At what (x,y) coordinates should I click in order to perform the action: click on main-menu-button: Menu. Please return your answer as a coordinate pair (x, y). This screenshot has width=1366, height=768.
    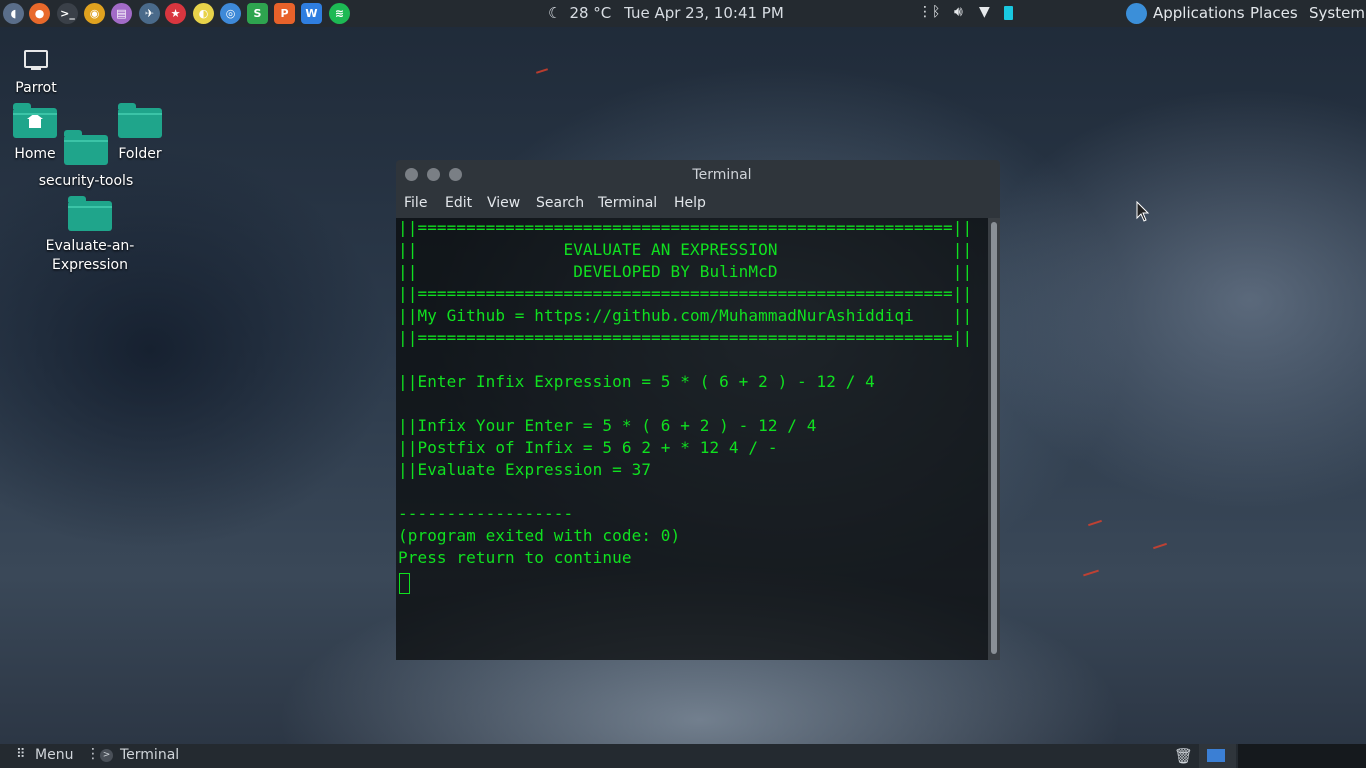
    Looking at the image, I should click on (54, 755).